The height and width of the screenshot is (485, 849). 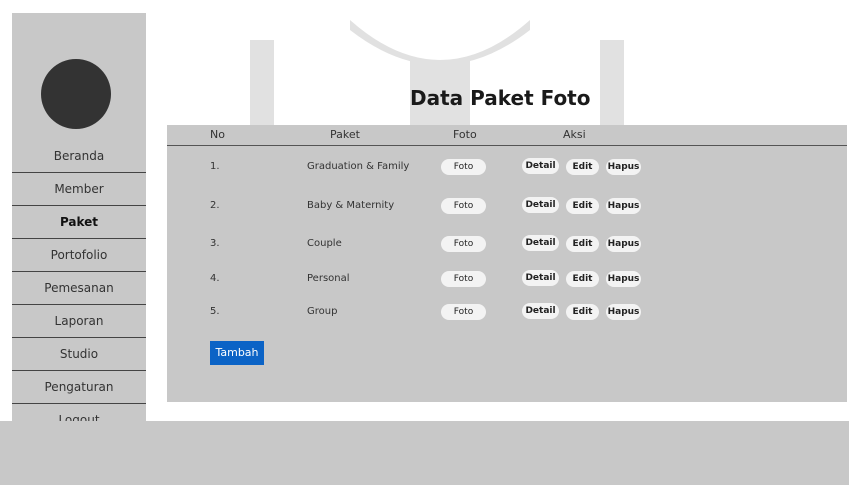 I want to click on row-paket: Personal, so click(x=328, y=278).